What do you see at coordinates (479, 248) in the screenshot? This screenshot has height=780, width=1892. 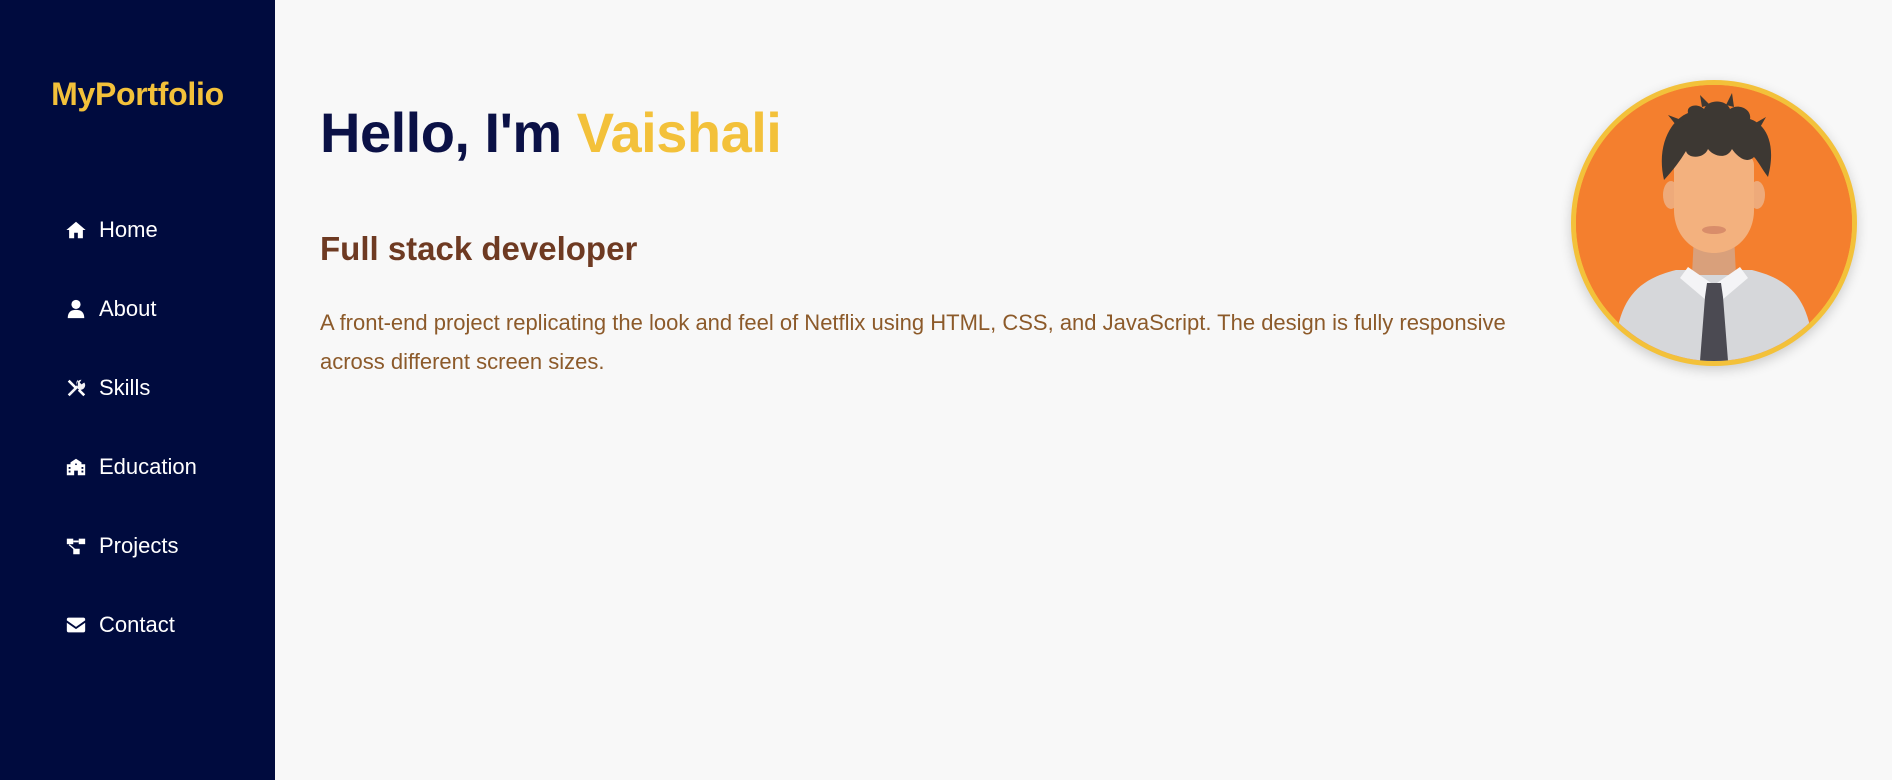 I see `hero-role: Full stack developer` at bounding box center [479, 248].